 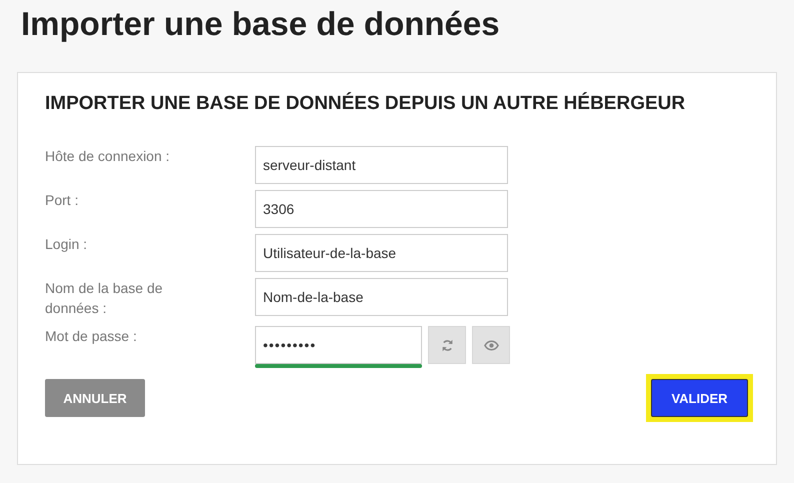 What do you see at coordinates (381, 165) in the screenshot?
I see `input-field: serveur-distant` at bounding box center [381, 165].